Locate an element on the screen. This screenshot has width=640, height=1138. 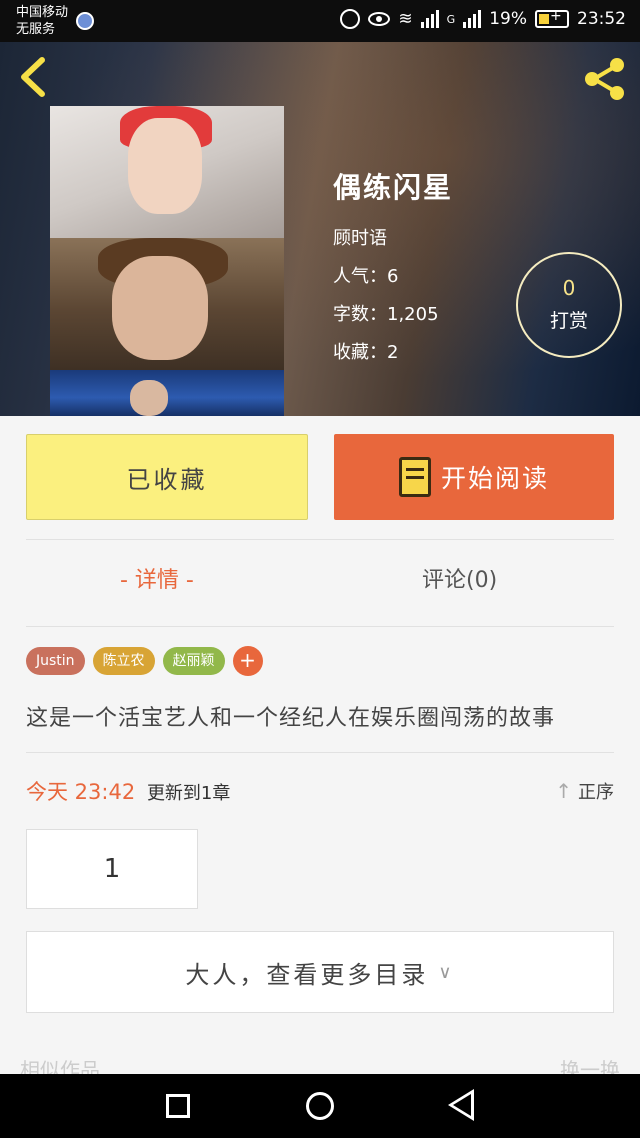
battery-percent: 19% is located at coordinates (508, 19).